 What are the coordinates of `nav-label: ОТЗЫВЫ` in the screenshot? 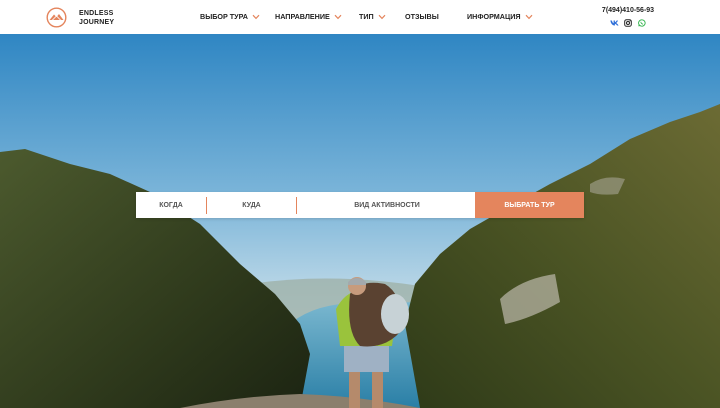 It's located at (422, 16).